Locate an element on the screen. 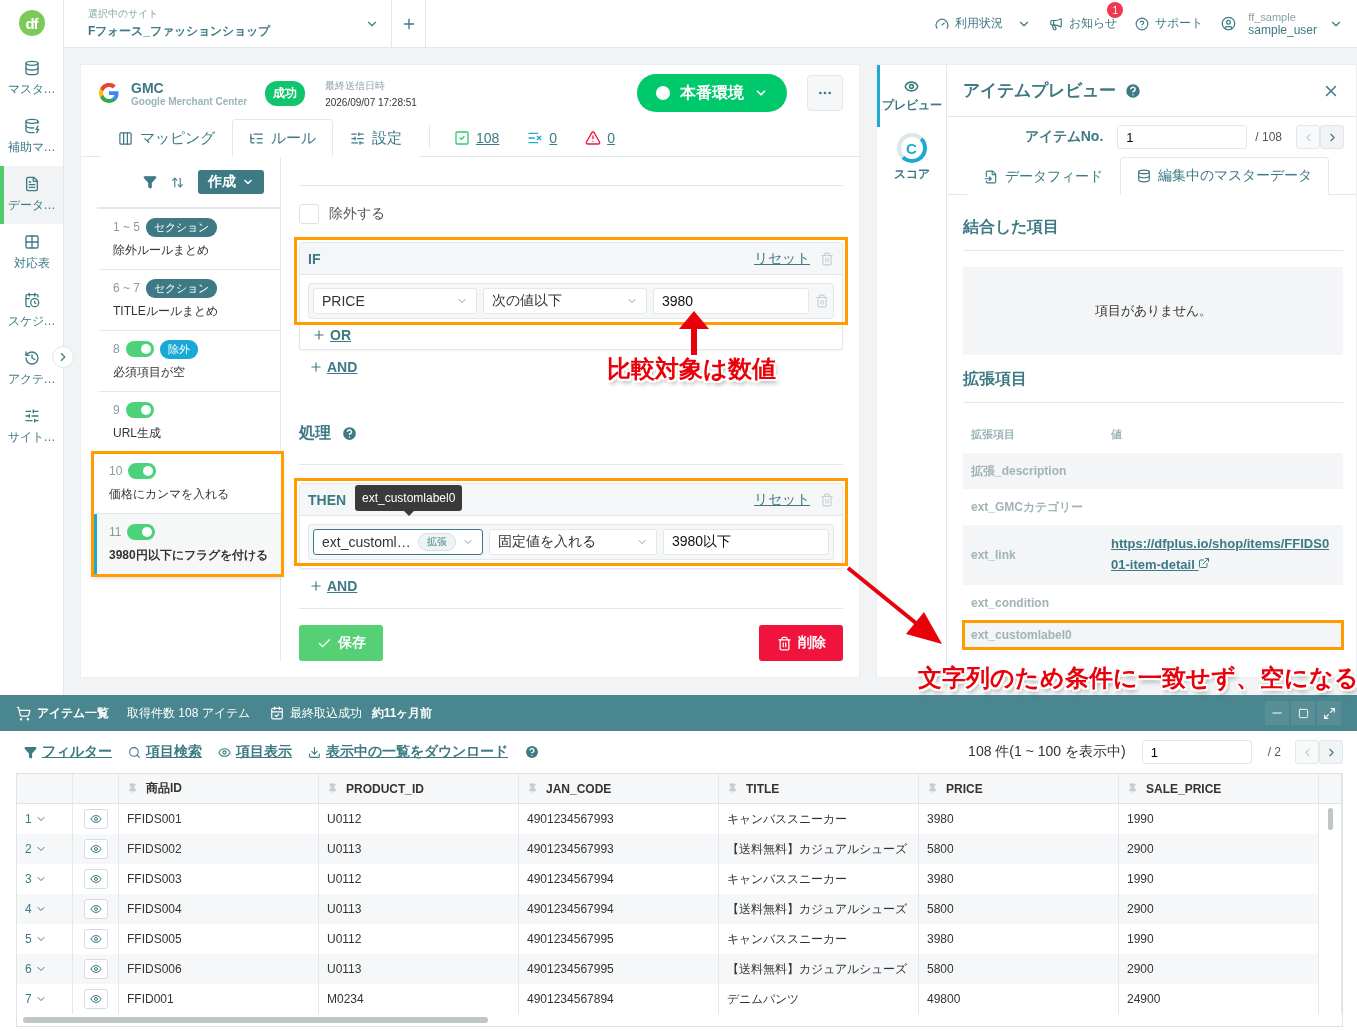  section-title: 処理 is located at coordinates (315, 432).